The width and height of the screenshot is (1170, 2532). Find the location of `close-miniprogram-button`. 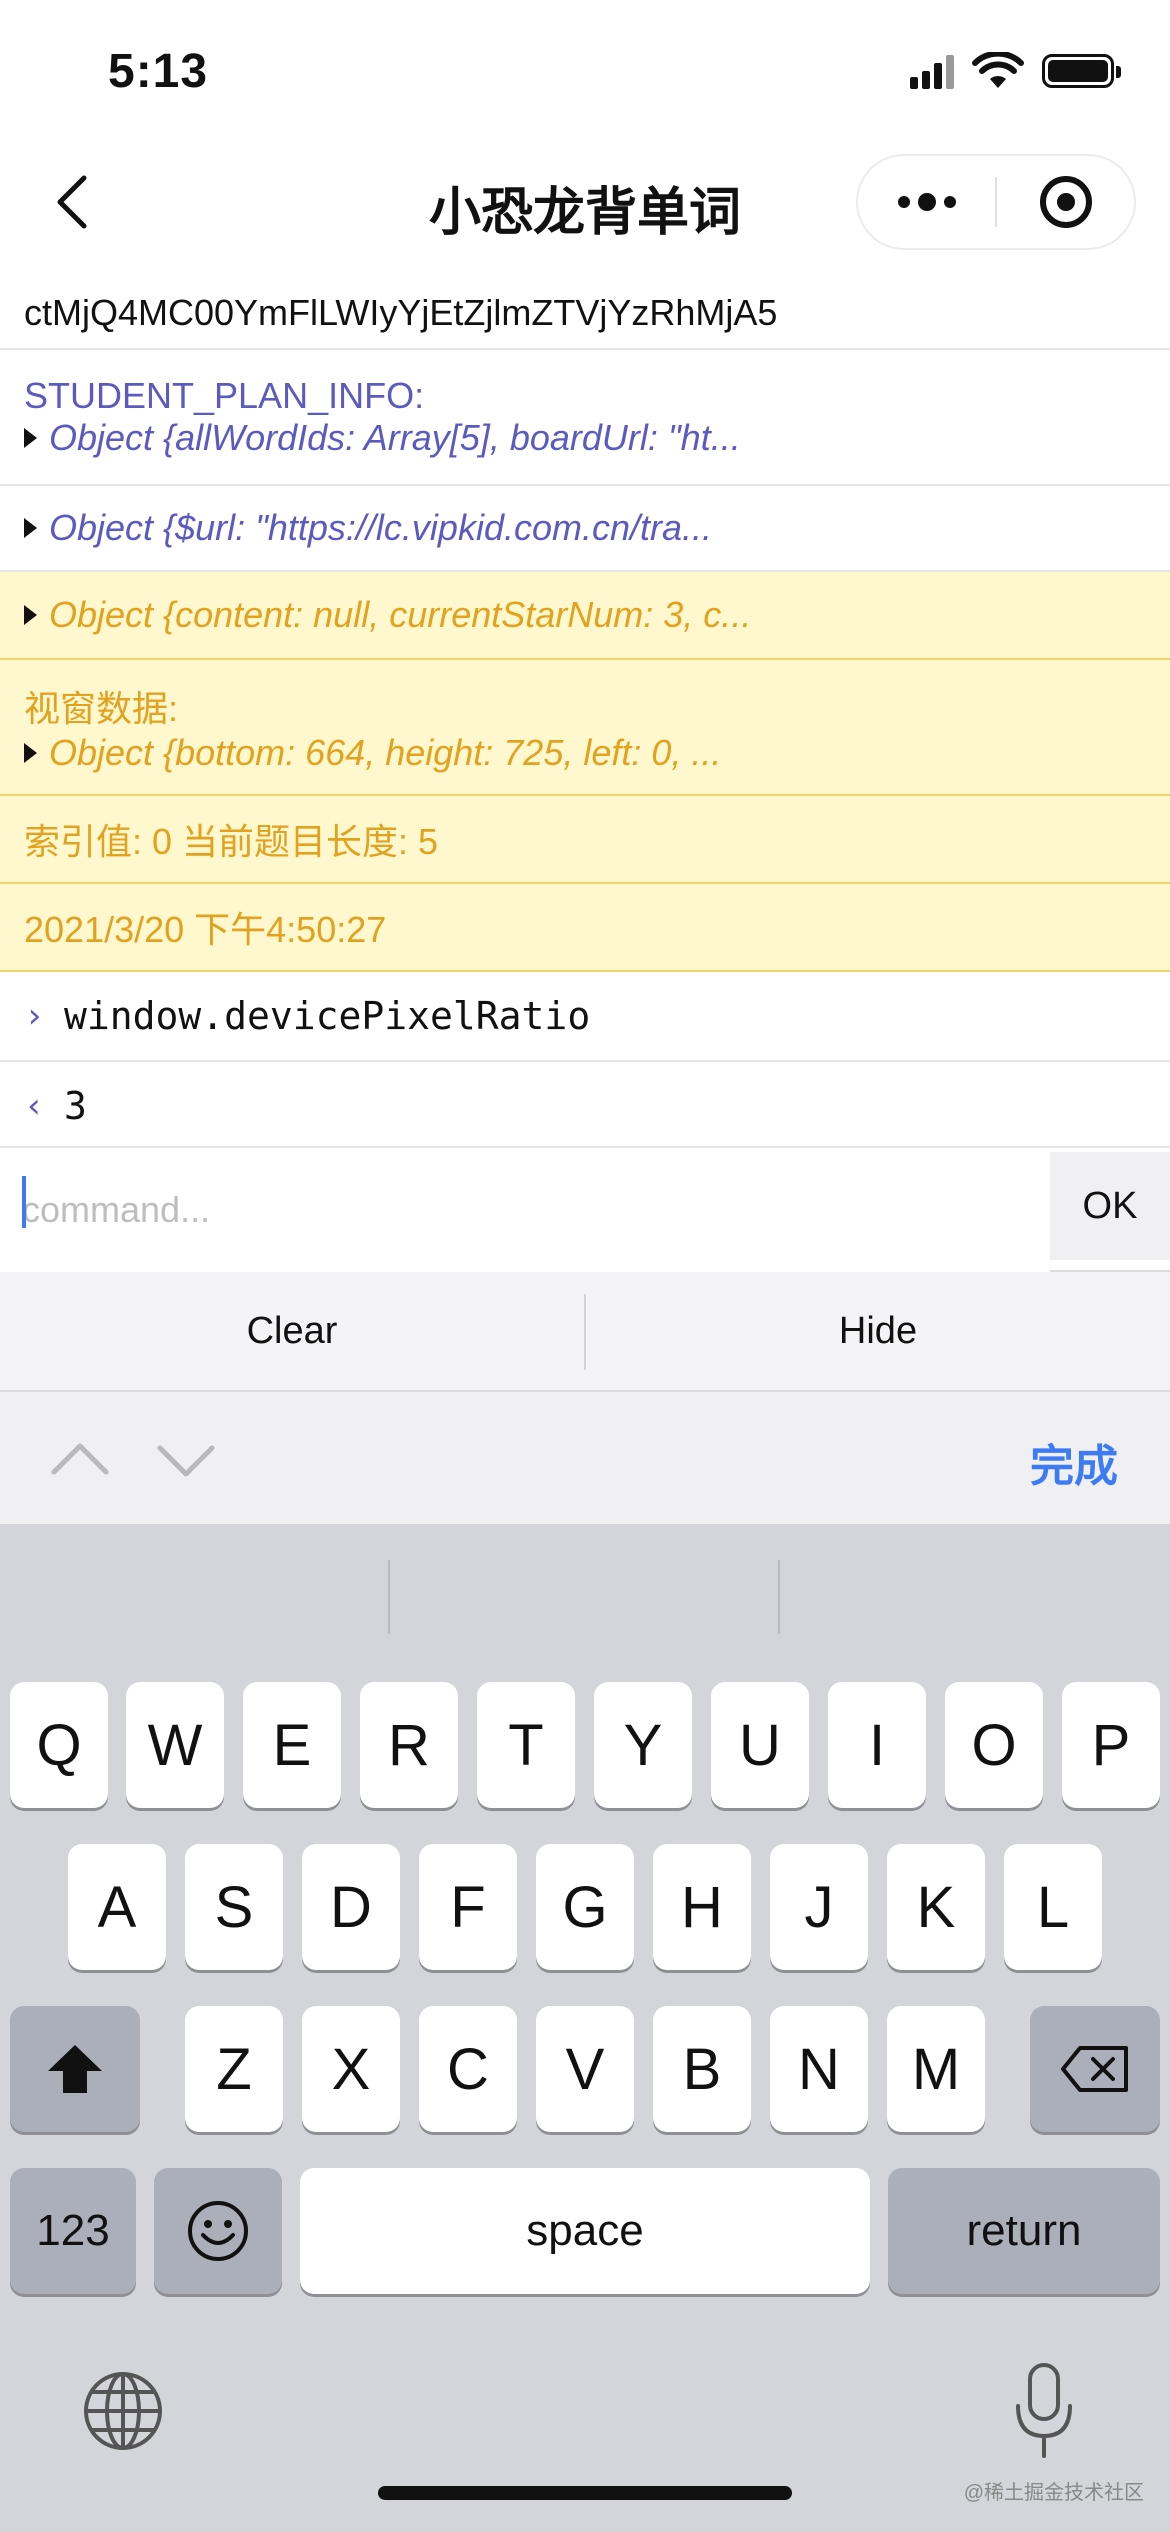

close-miniprogram-button is located at coordinates (1065, 202).